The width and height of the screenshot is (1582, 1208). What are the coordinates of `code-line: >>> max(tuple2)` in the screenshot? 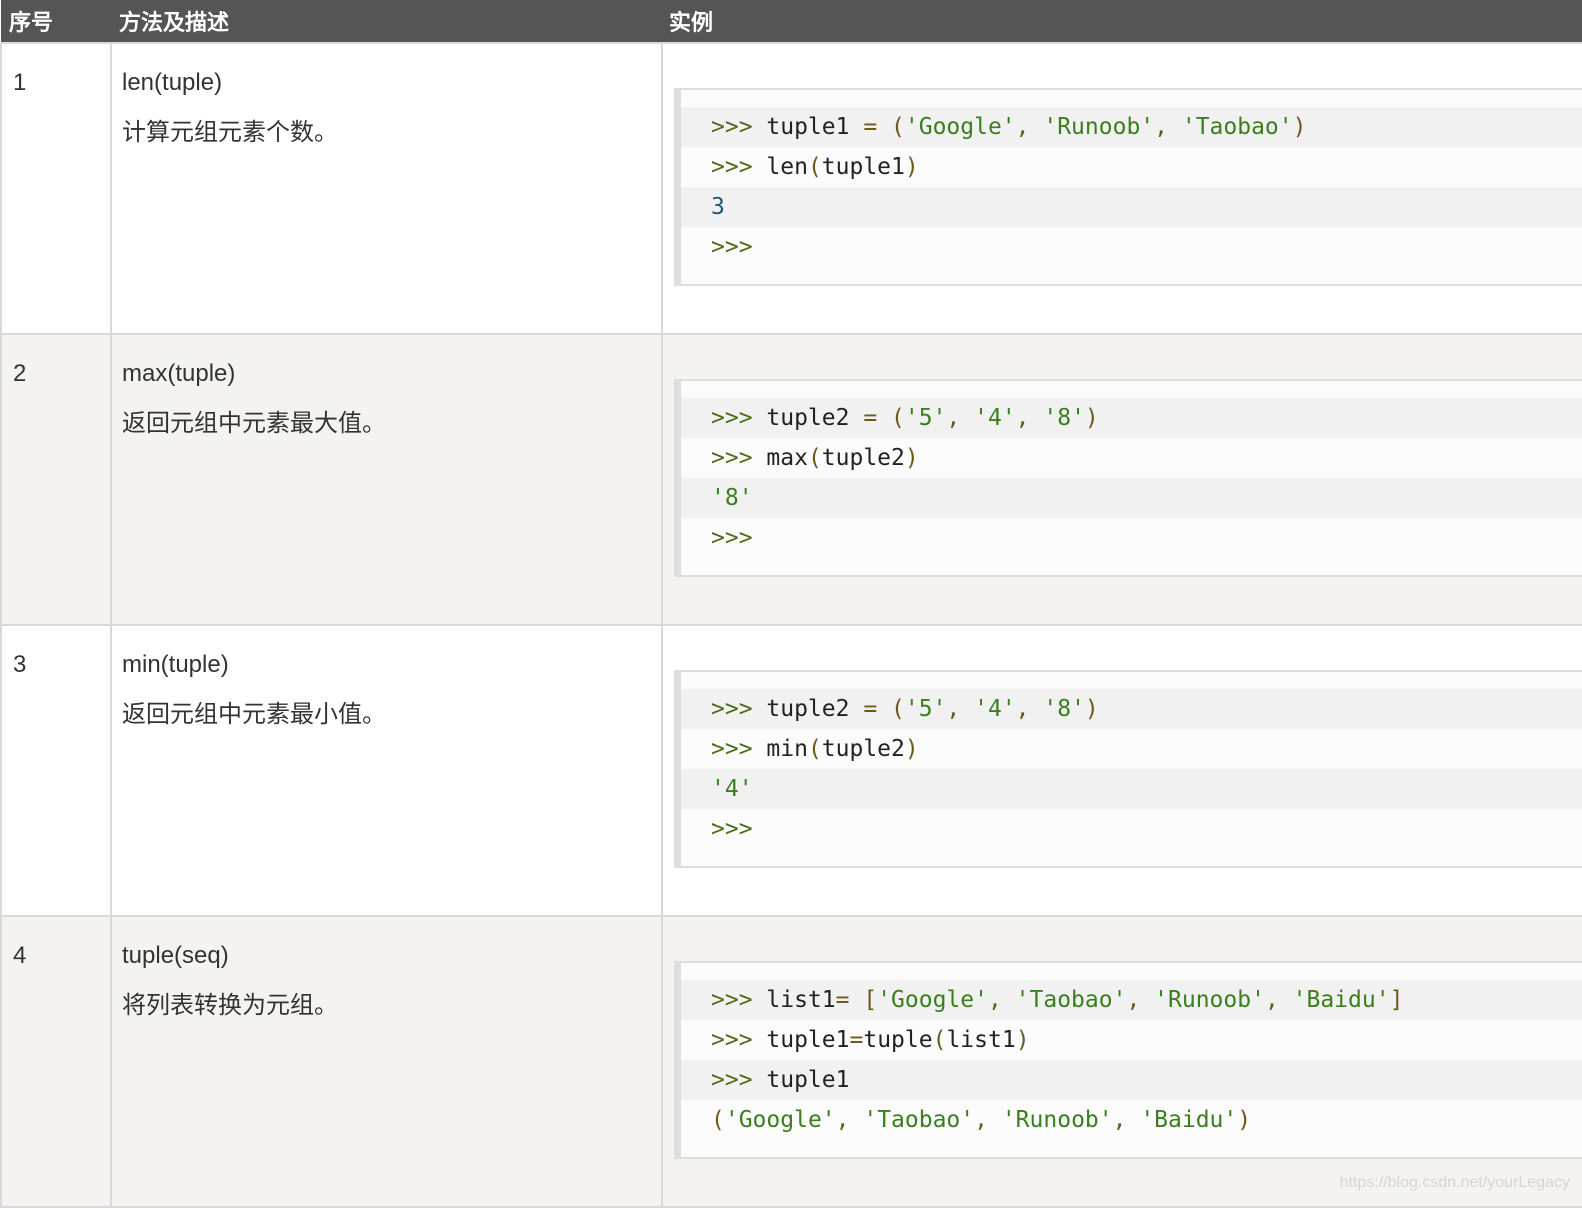 It's located at (1146, 458).